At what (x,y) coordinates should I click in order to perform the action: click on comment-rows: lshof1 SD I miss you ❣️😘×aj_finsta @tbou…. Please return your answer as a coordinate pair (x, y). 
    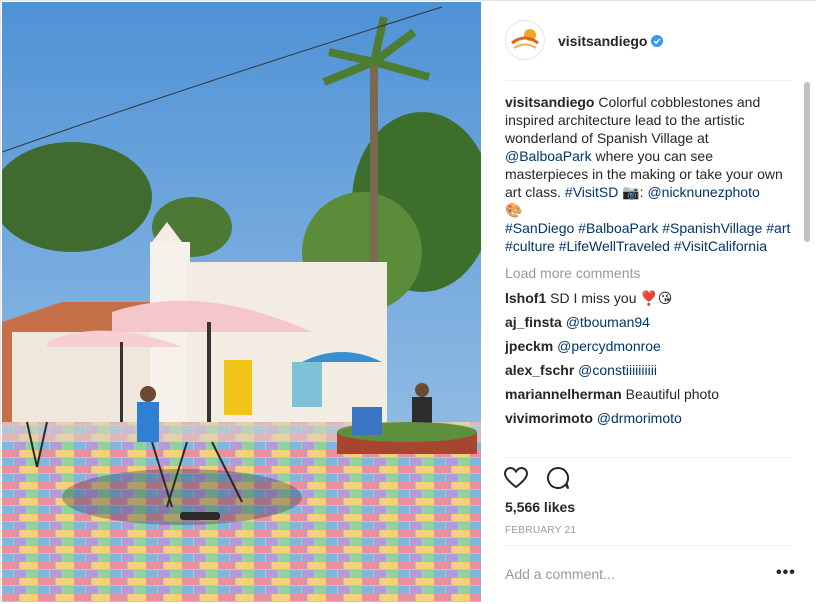
    Looking at the image, I should click on (649, 358).